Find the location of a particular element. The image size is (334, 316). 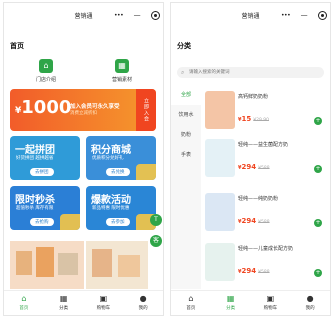

promo-title: 积分商城 is located at coordinates (111, 150).